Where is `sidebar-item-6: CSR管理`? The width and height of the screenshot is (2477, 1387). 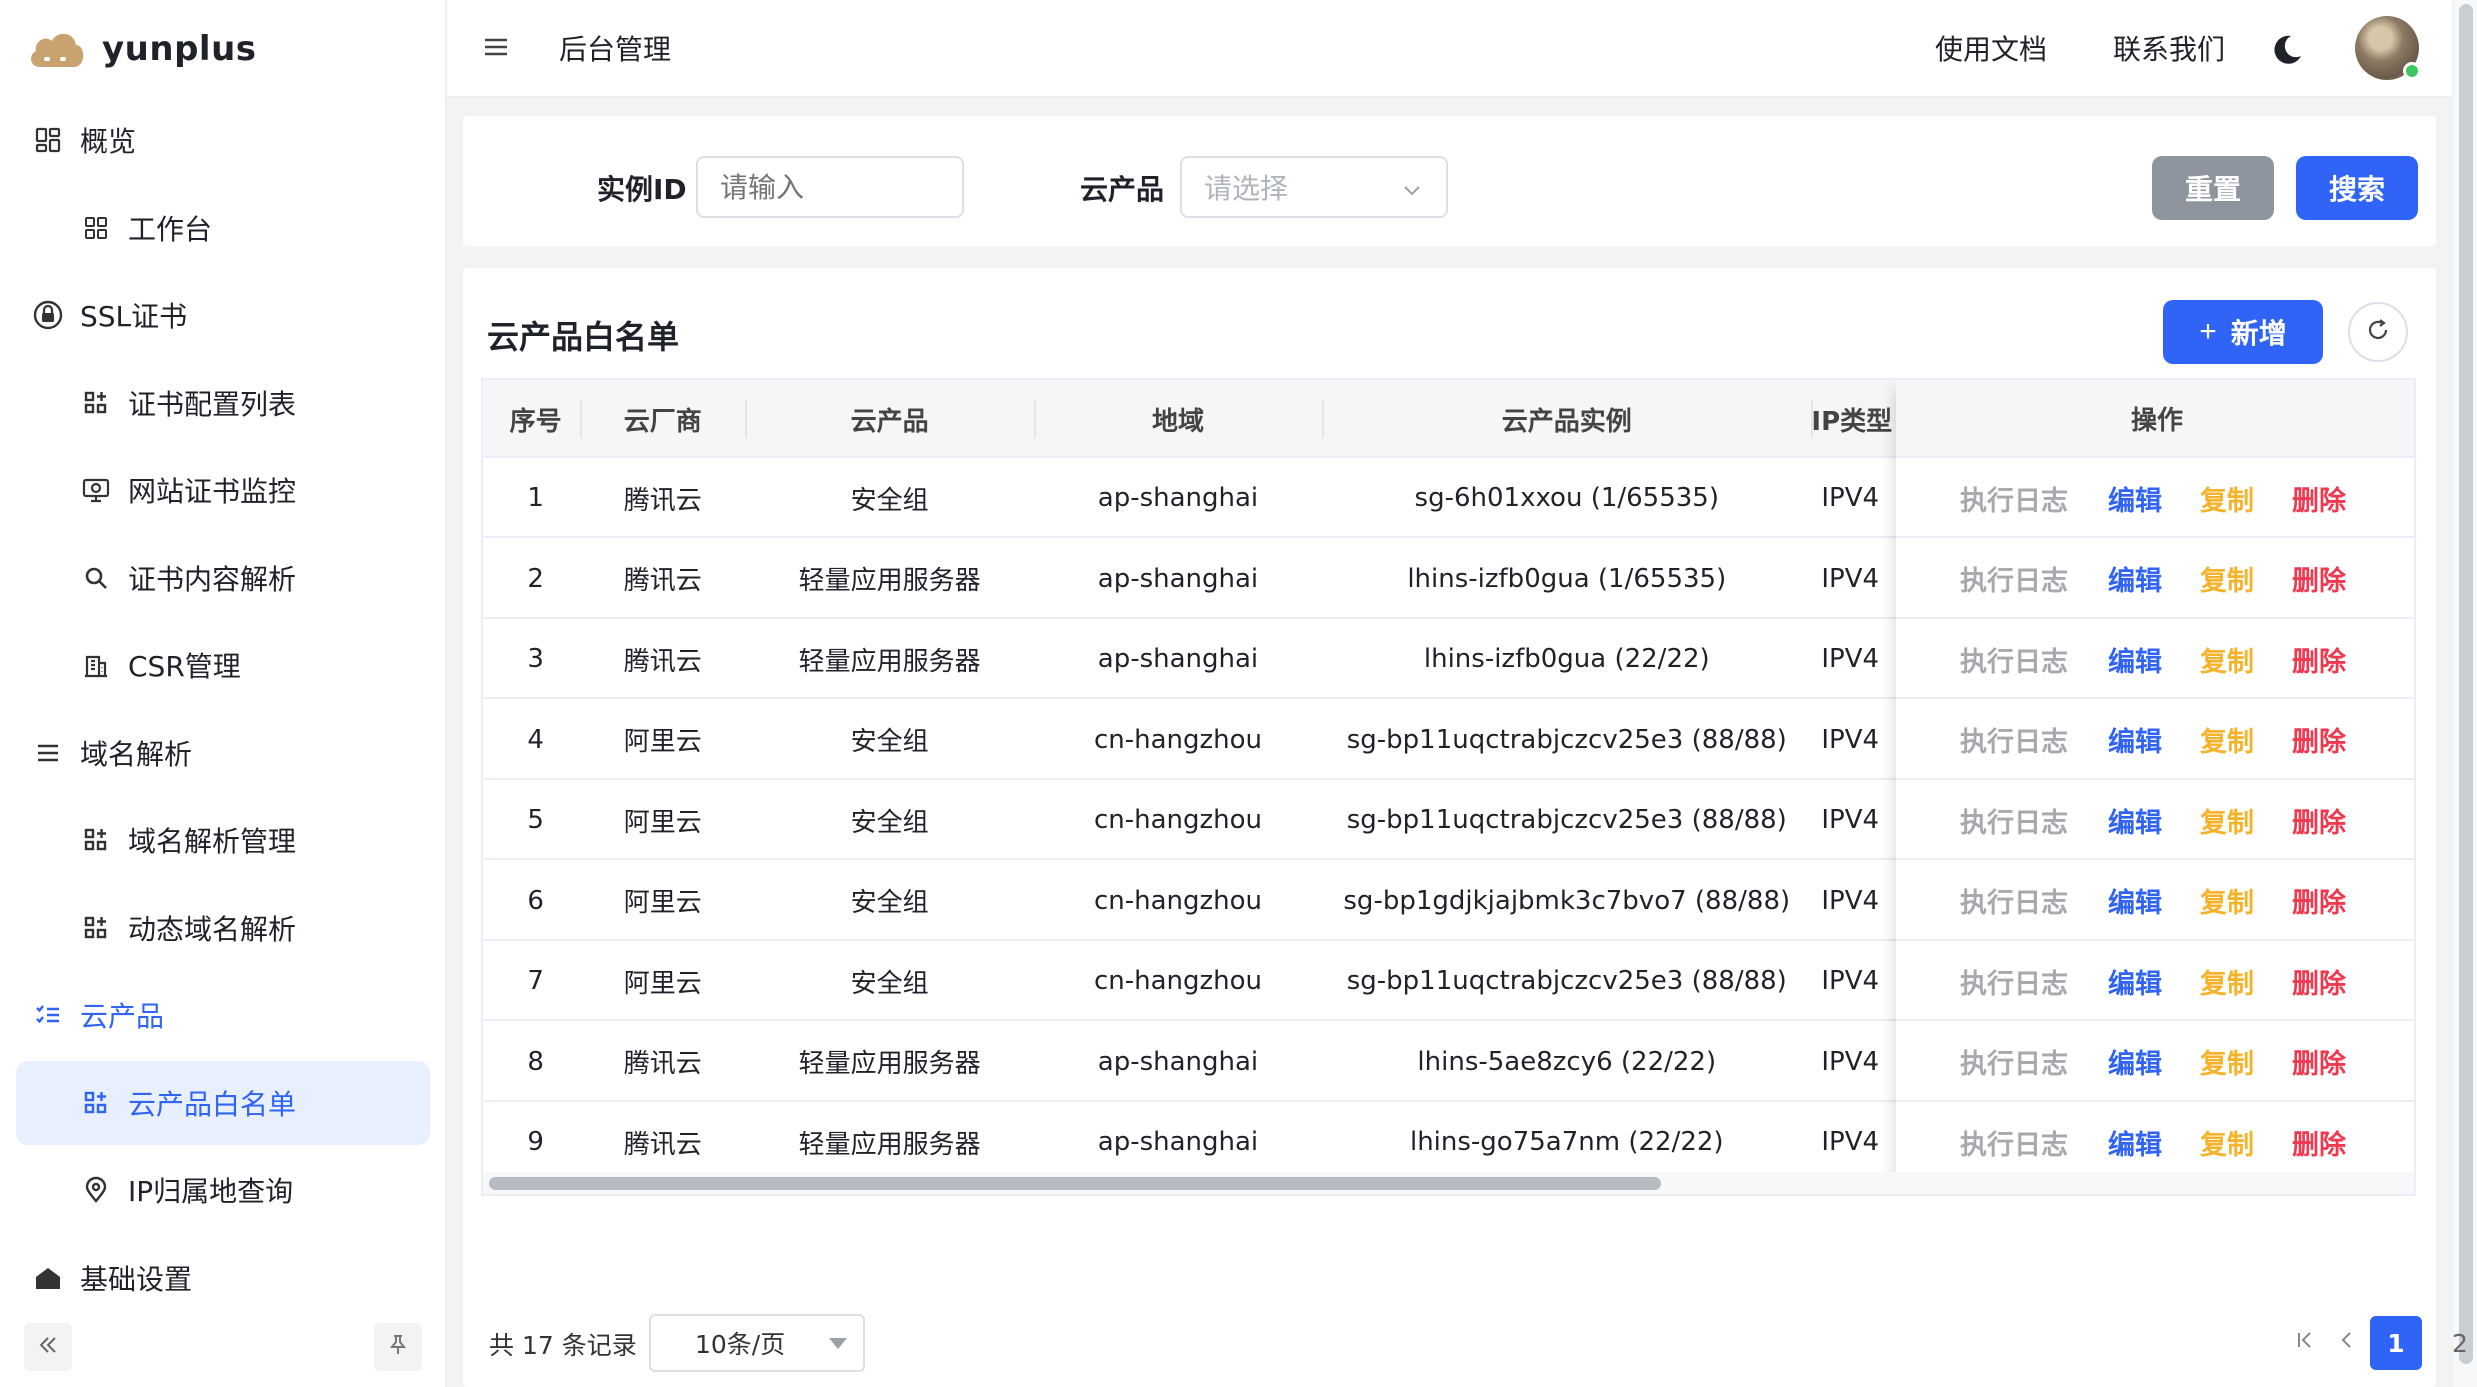 sidebar-item-6: CSR管理 is located at coordinates (223, 665).